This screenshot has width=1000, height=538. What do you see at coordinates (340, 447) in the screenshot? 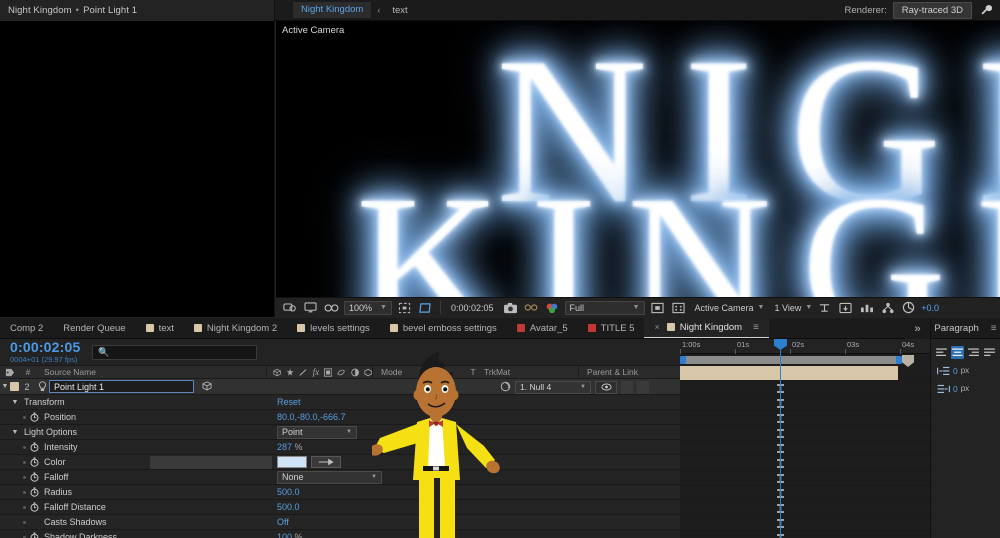
I see `property-row-intensity: Intensity 287 %` at bounding box center [340, 447].